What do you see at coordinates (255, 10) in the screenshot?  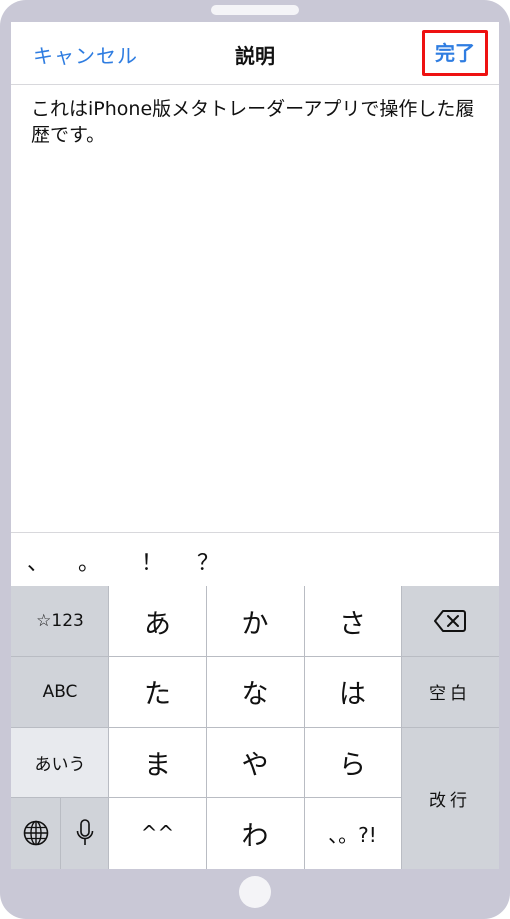 I see `speaker-grille` at bounding box center [255, 10].